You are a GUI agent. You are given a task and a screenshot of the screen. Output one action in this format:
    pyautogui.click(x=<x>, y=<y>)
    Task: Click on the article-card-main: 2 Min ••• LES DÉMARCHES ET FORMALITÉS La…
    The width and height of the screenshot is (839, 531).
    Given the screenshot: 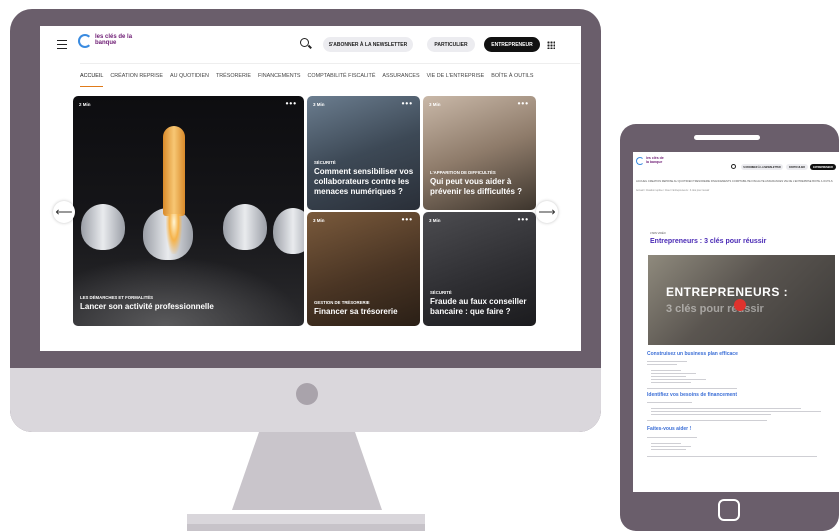 What is the action you would take?
    pyautogui.click(x=188, y=211)
    